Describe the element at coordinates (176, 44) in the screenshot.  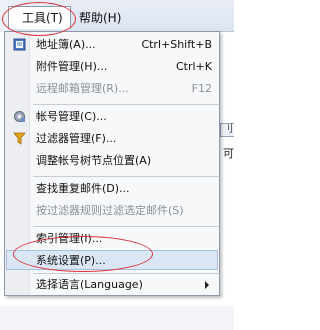
I see `menu-item-shortcut: Ctrl+Shift+B` at that location.